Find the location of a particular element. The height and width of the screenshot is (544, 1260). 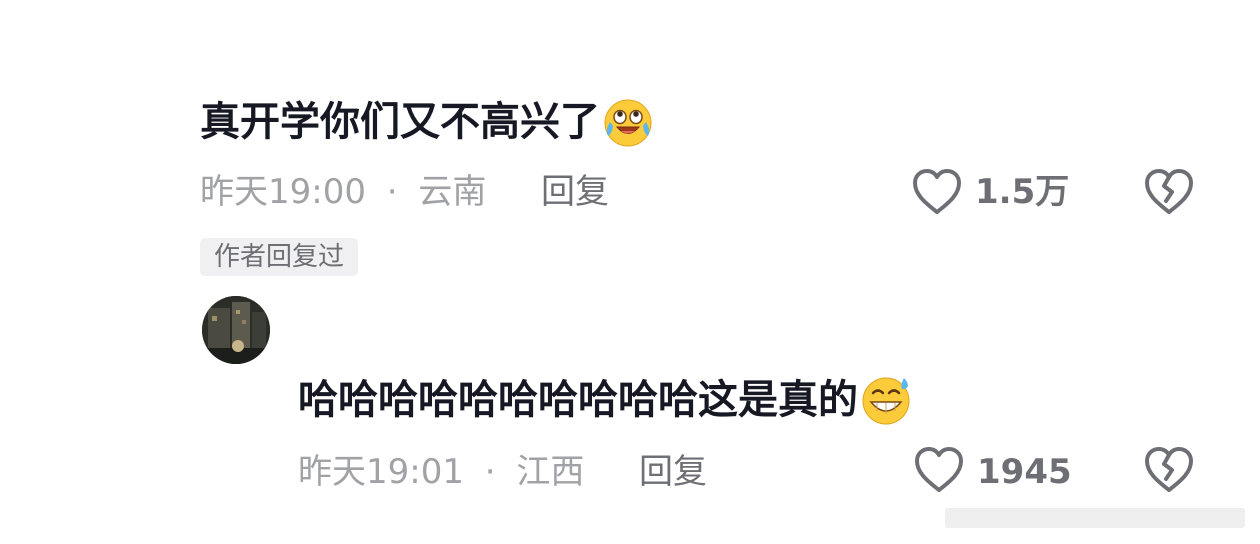

reply-text-content: 哈哈哈哈哈哈哈哈哈哈这是真的 is located at coordinates (578, 400).